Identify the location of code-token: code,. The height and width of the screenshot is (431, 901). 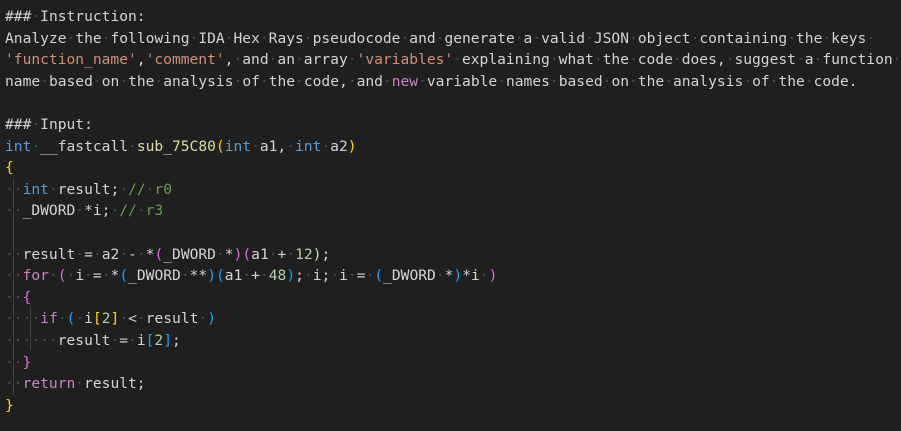
(325, 81).